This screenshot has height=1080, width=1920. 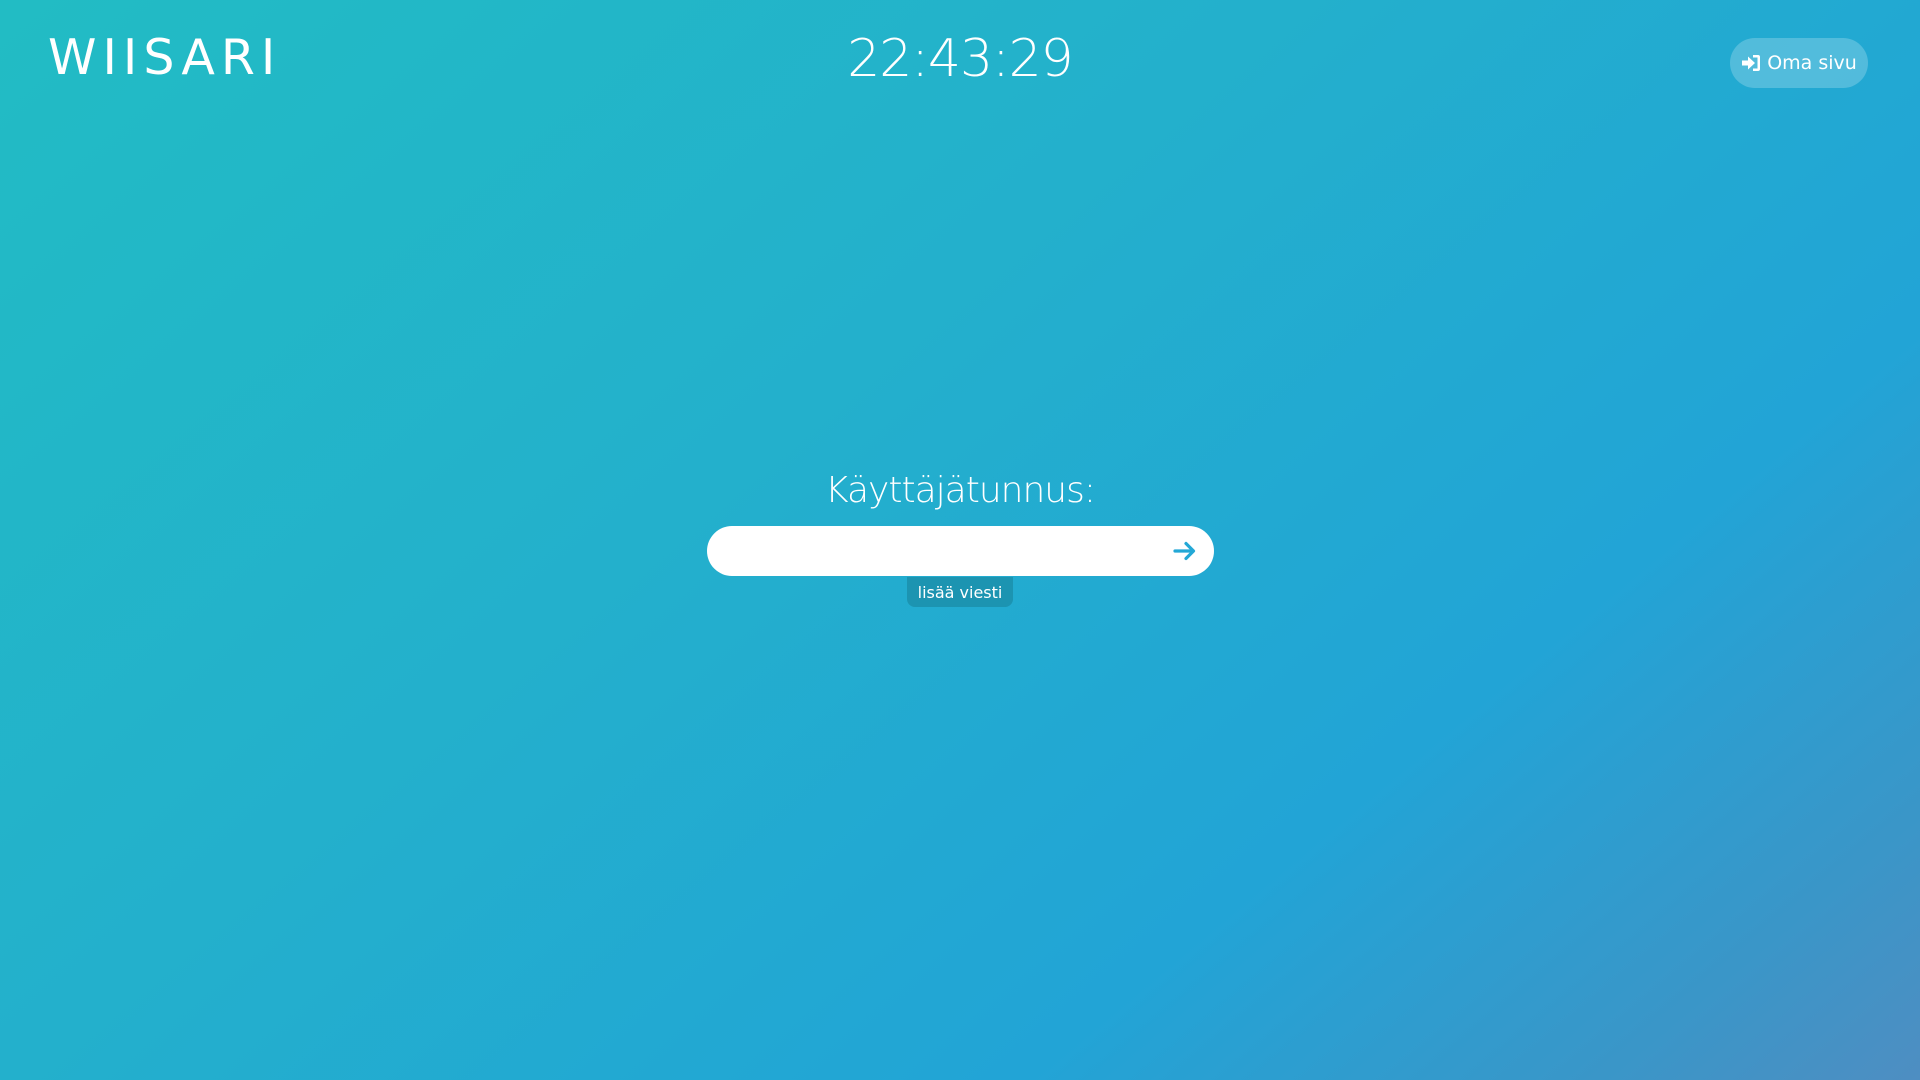 I want to click on arrow-right-icon, so click(x=1185, y=551).